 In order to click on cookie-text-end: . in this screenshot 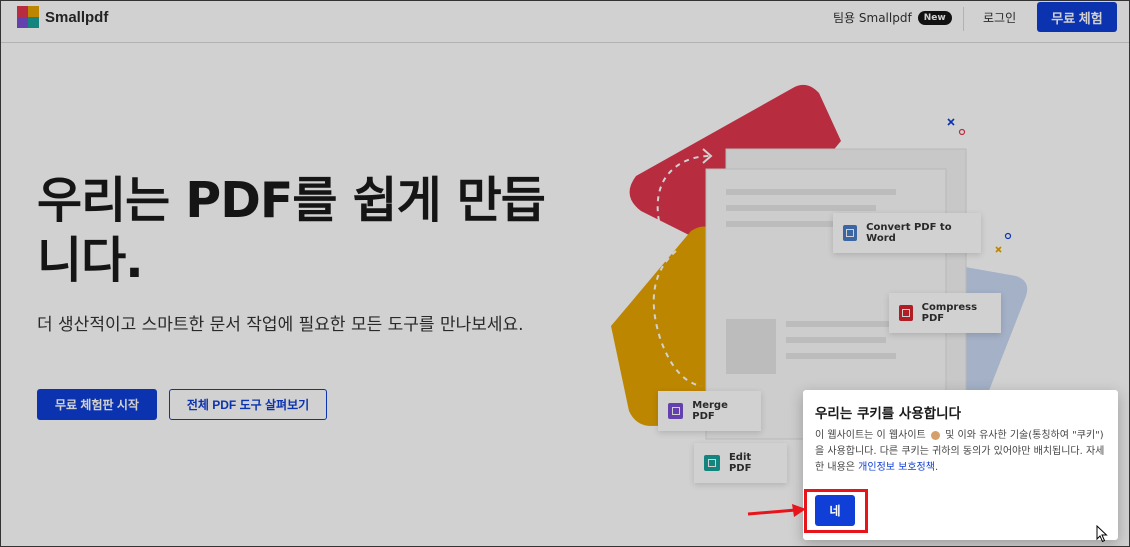, I will do `click(936, 467)`.